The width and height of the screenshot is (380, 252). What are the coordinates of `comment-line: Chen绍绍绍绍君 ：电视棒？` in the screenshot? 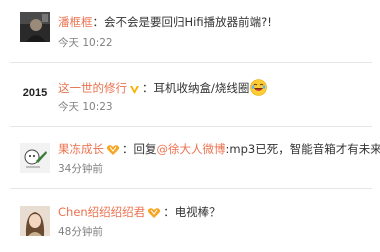 It's located at (139, 213).